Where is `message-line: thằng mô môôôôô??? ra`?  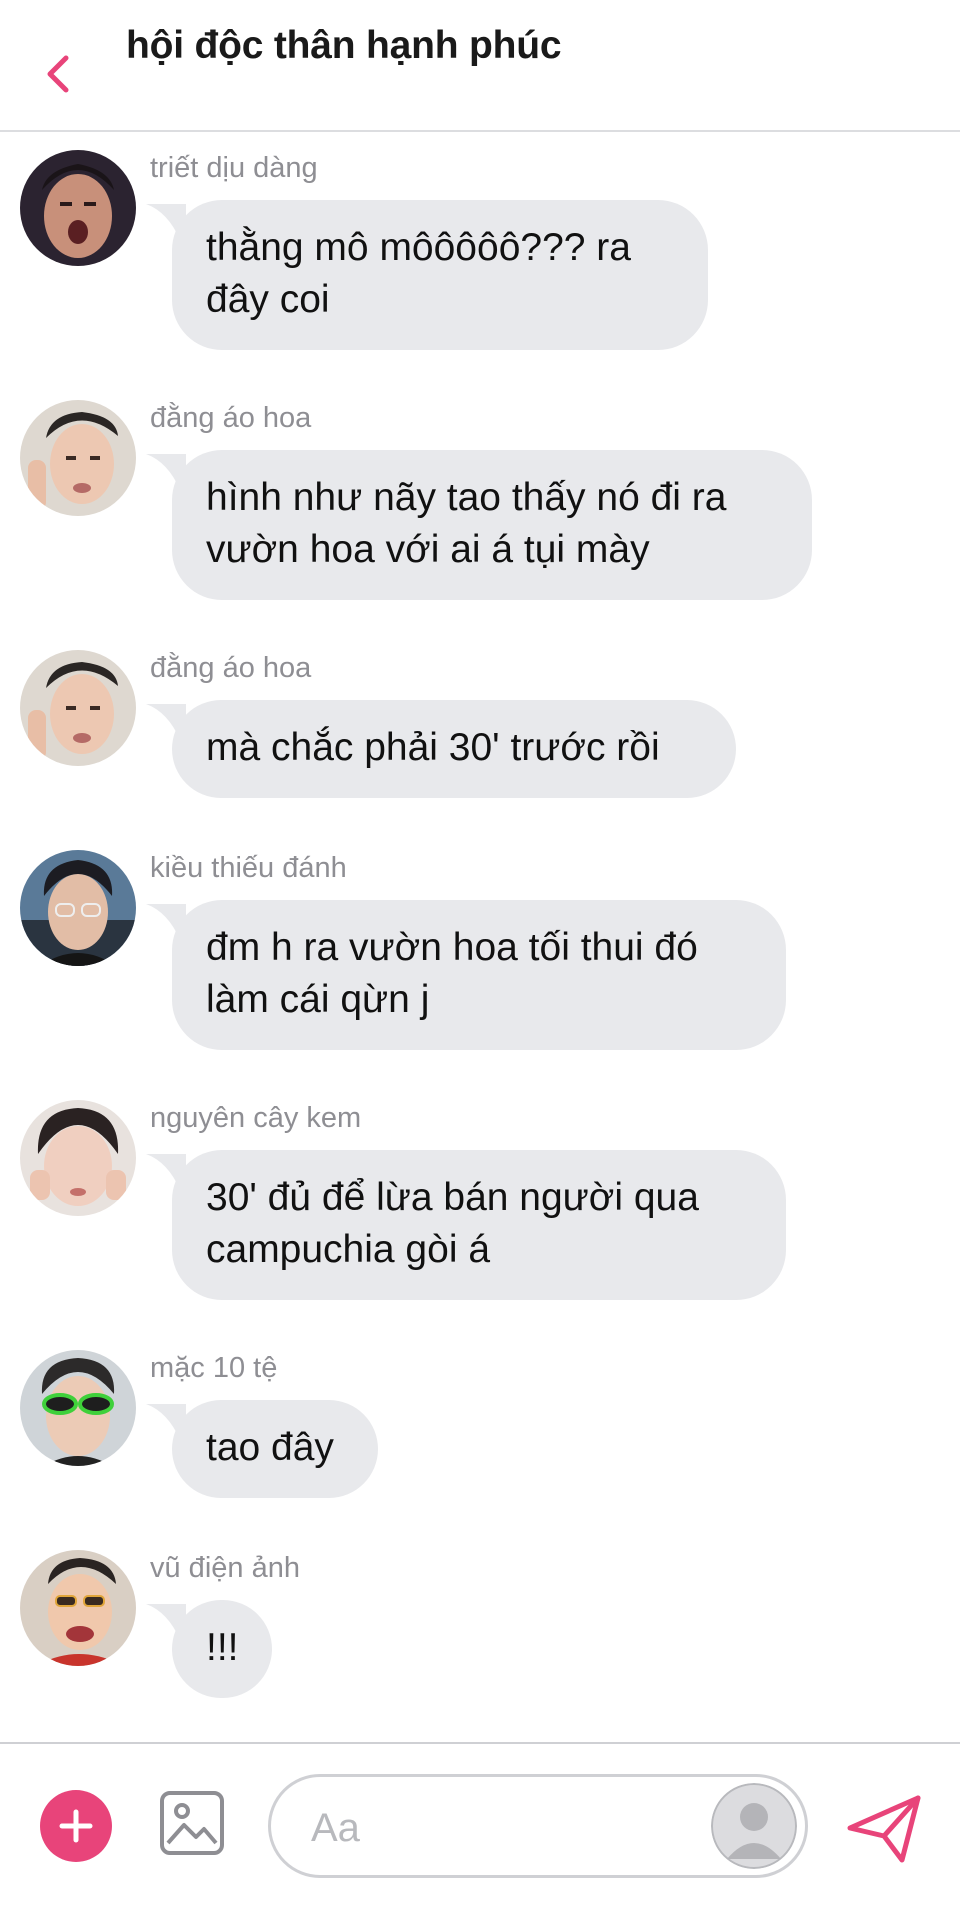
message-line: thằng mô môôôôô??? ra is located at coordinates (418, 247).